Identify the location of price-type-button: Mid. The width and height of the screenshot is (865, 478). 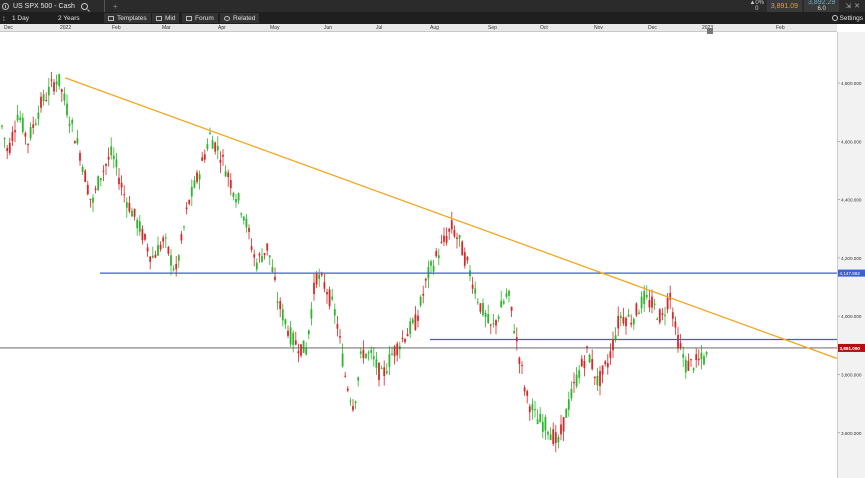
(166, 18).